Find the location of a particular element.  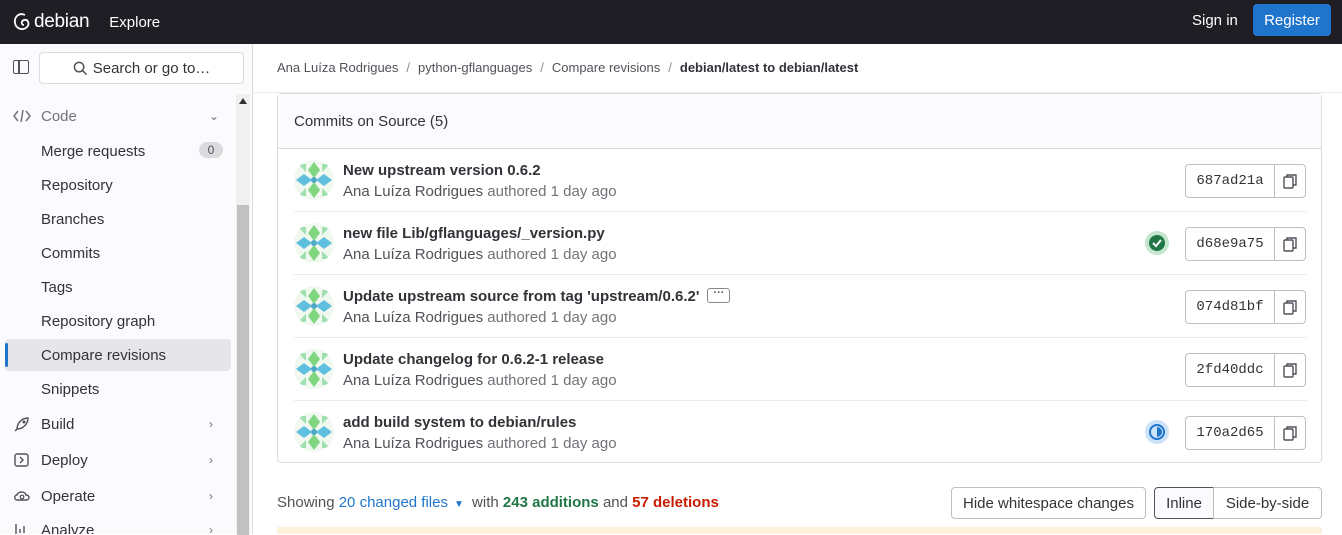

logo-text: debian is located at coordinates (62, 21).